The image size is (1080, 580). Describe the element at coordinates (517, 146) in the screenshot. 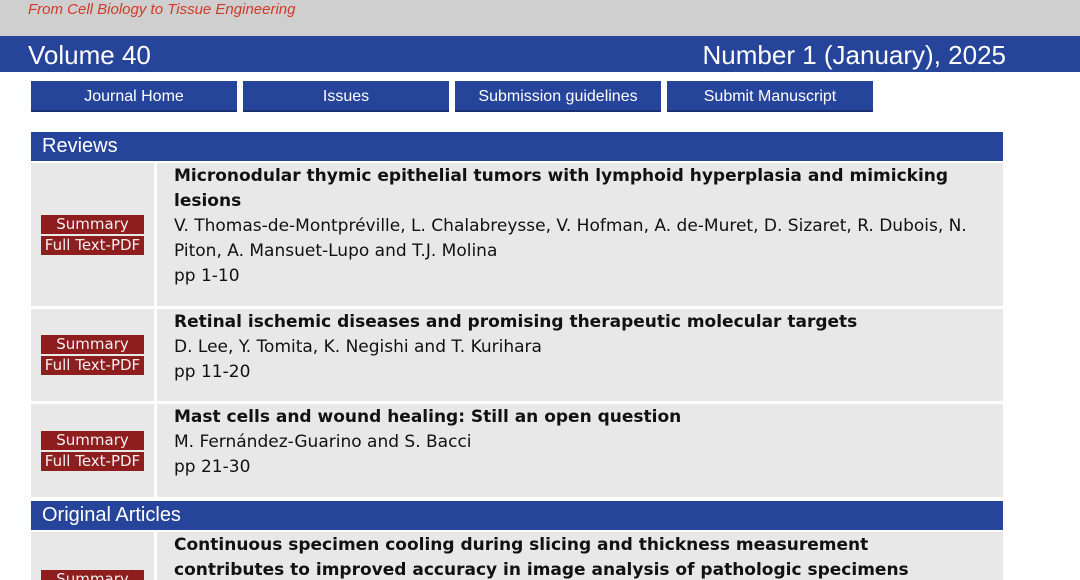

I see `section-header-reviews: Reviews` at that location.